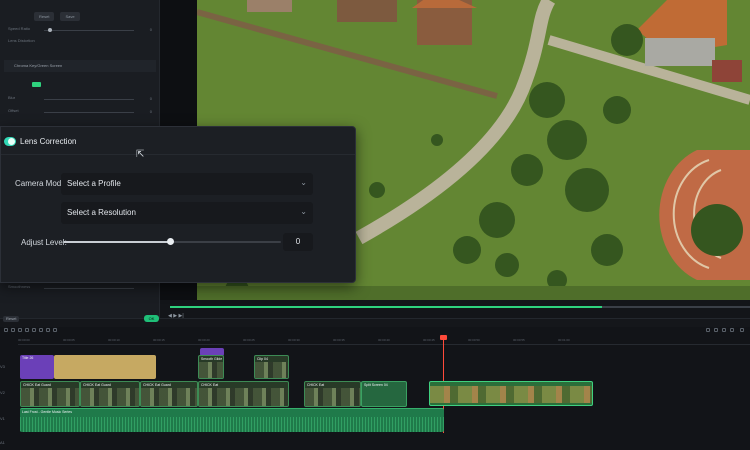  I want to click on split-icon, so click(27, 330).